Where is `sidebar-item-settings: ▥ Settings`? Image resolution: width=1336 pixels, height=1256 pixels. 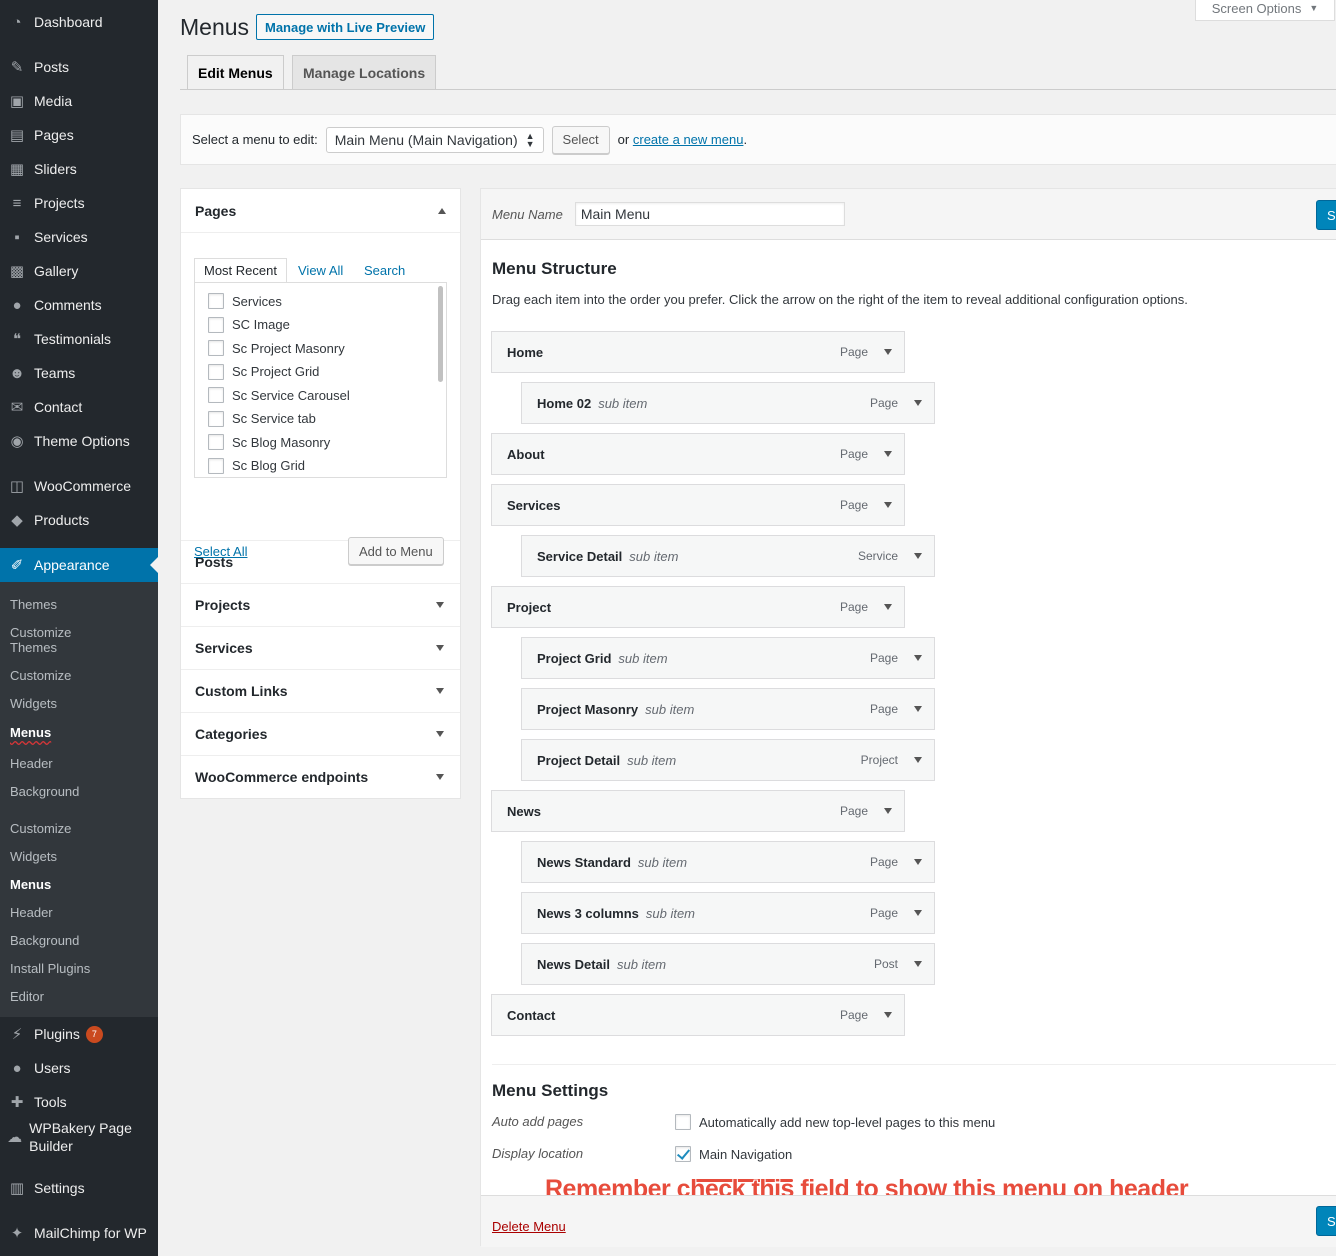 sidebar-item-settings: ▥ Settings is located at coordinates (79, 1188).